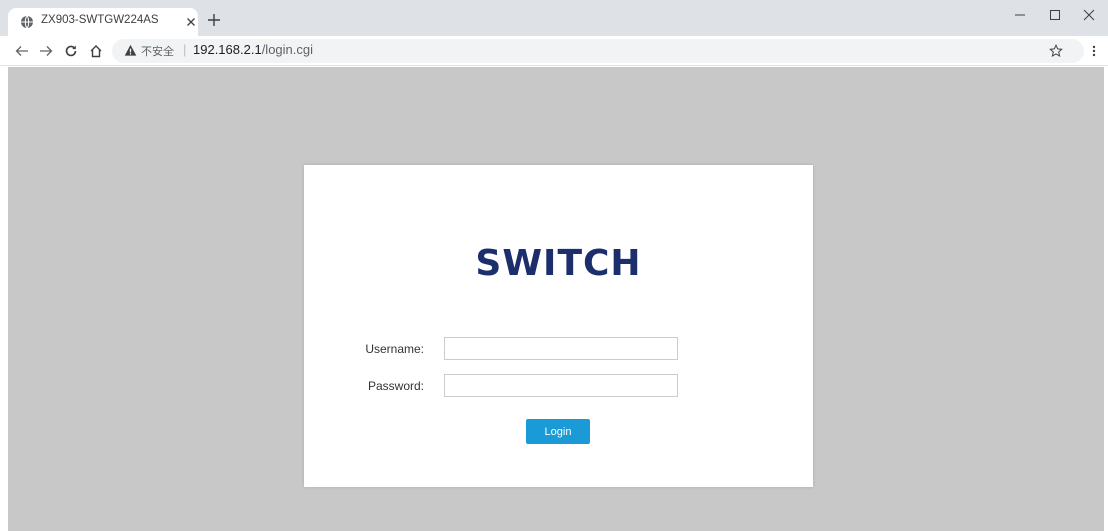 The image size is (1108, 531). What do you see at coordinates (287, 49) in the screenshot?
I see `url-path: /login.cgi` at bounding box center [287, 49].